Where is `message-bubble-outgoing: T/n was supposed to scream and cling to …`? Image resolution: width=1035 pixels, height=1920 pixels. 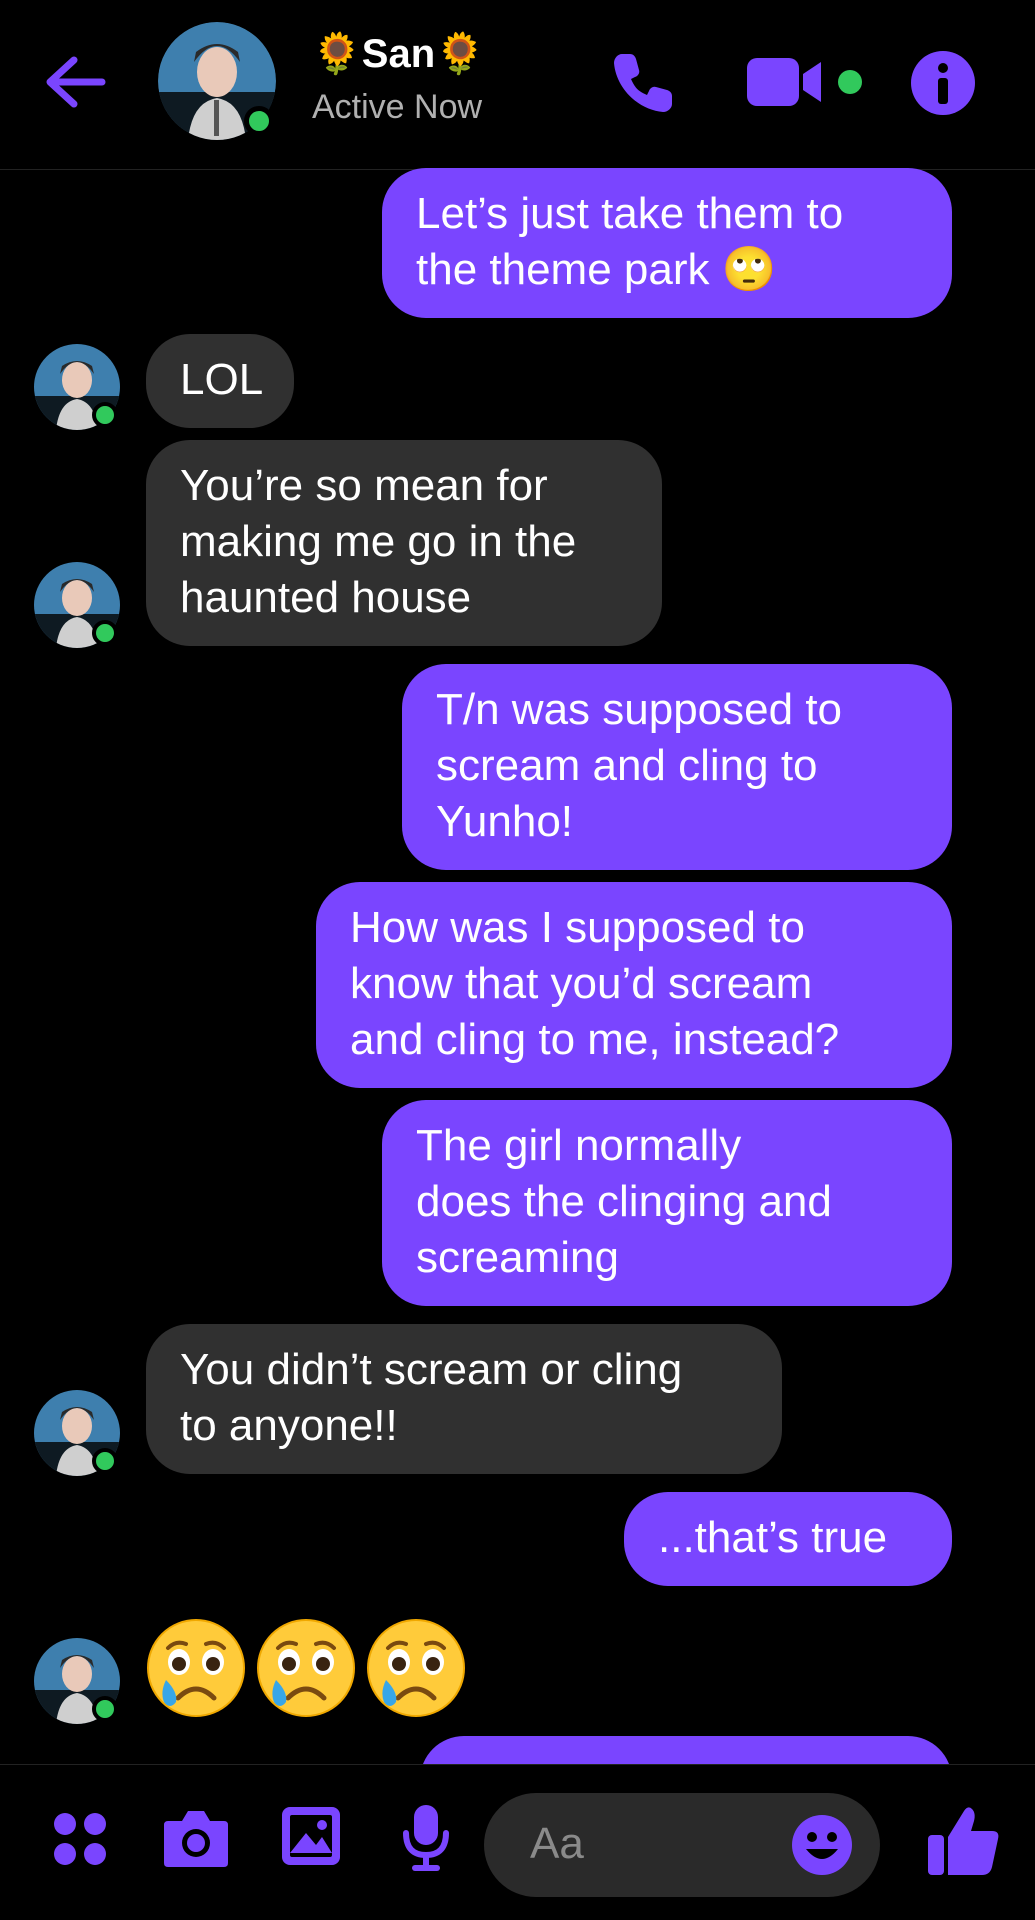
message-bubble-outgoing: T/n was supposed to scream and cling to … is located at coordinates (677, 767).